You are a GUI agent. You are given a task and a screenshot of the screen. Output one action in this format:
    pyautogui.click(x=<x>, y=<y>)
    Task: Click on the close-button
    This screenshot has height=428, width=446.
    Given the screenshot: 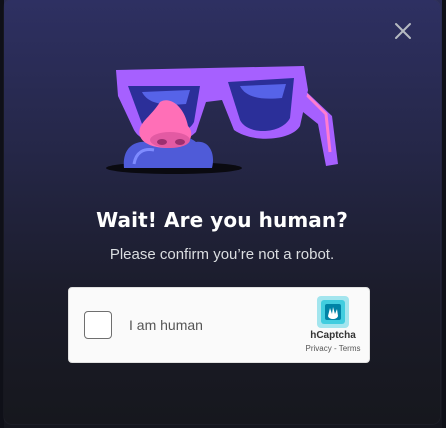 What is the action you would take?
    pyautogui.click(x=403, y=31)
    